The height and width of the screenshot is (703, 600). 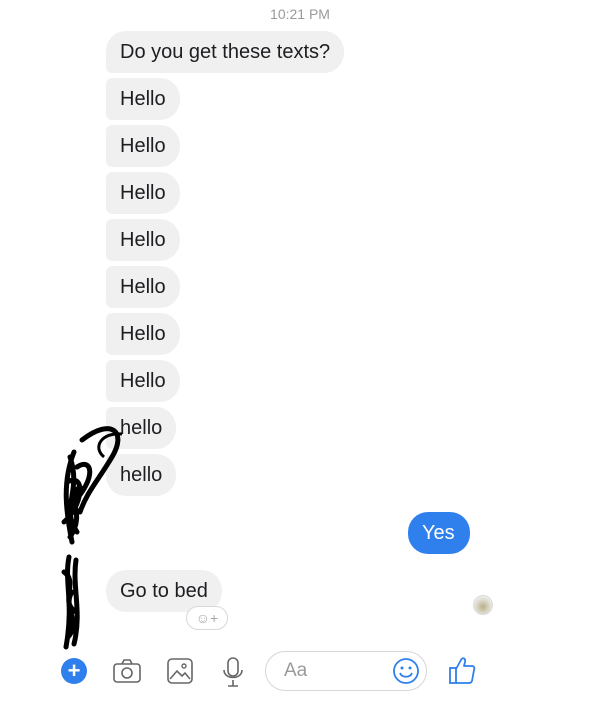 What do you see at coordinates (207, 618) in the screenshot?
I see `add-reaction-button: ☺+` at bounding box center [207, 618].